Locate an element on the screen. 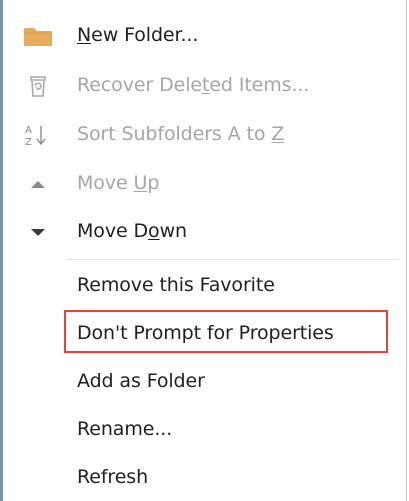  menu-item-add-as-folder: Add as Folder is located at coordinates (205, 381).